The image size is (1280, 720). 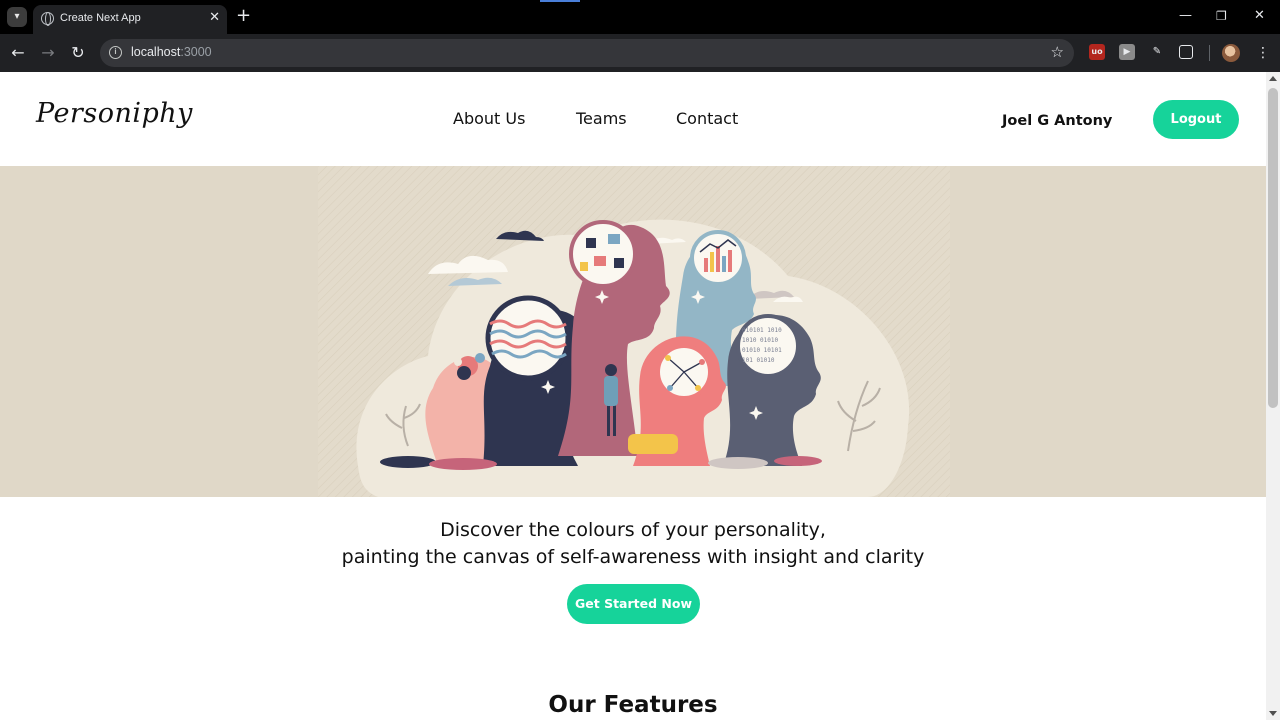 What do you see at coordinates (114, 113) in the screenshot?
I see `site-logo: Personiphy` at bounding box center [114, 113].